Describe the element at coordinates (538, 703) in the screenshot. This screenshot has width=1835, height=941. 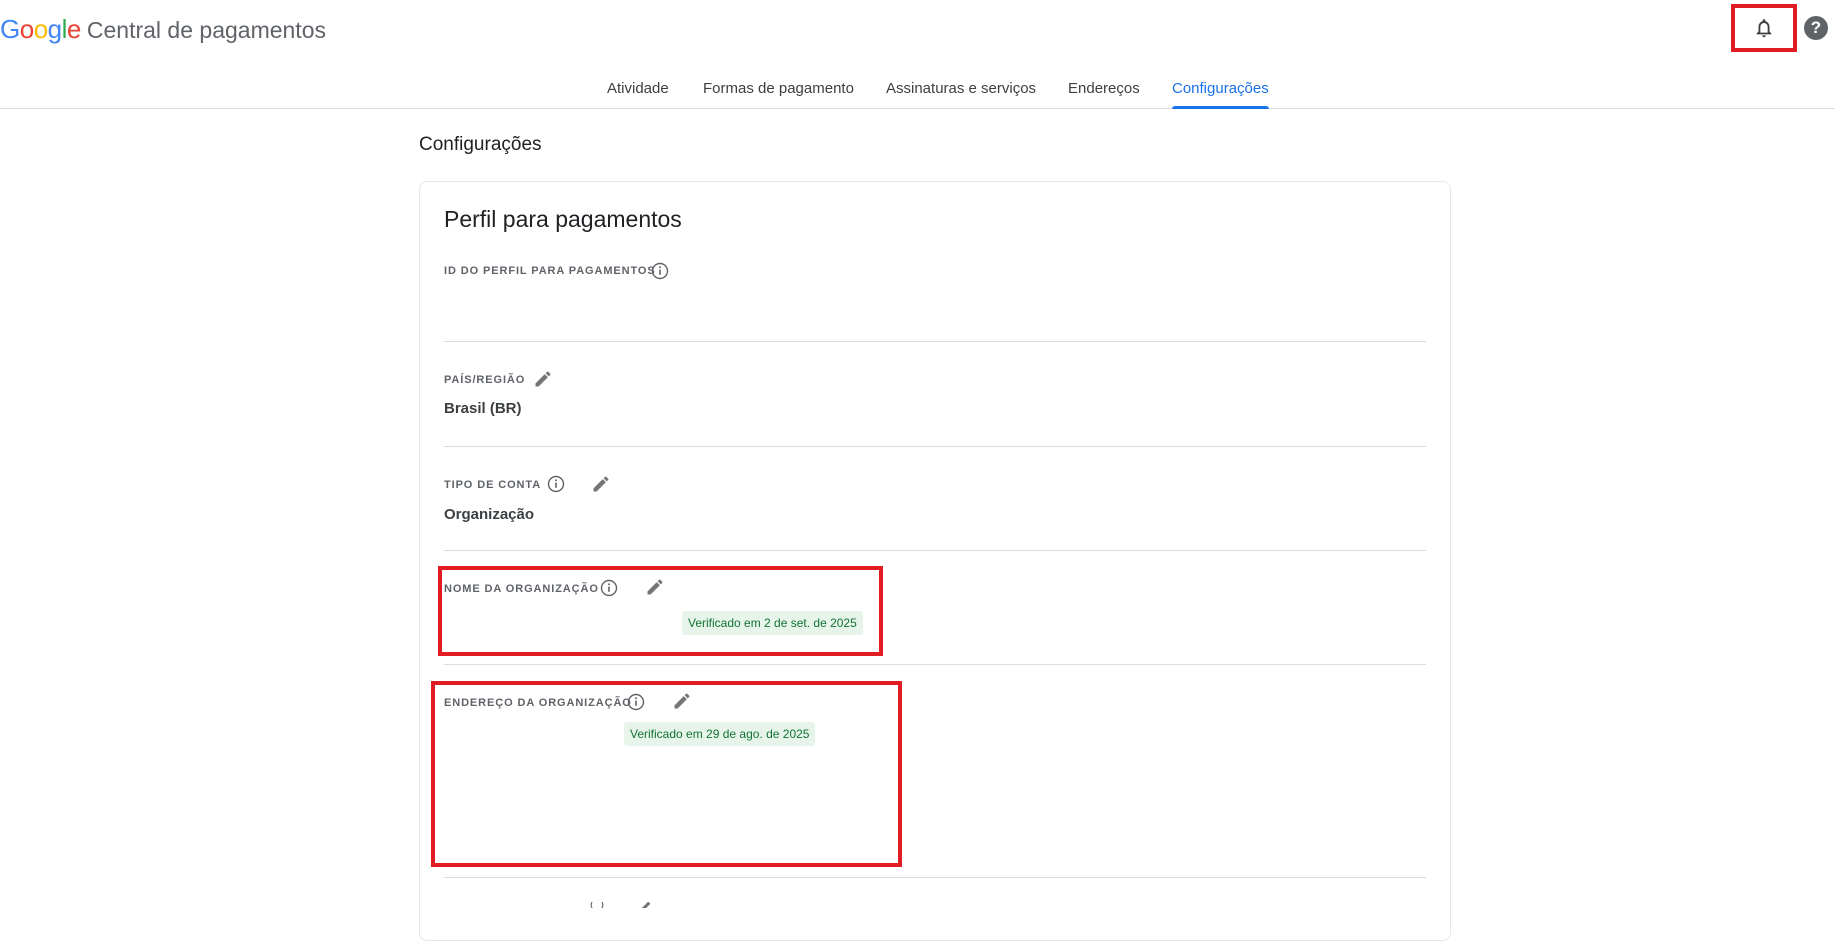
I see `org-address-label: ENDEREÇO DA ORGANIZAÇÃO` at that location.